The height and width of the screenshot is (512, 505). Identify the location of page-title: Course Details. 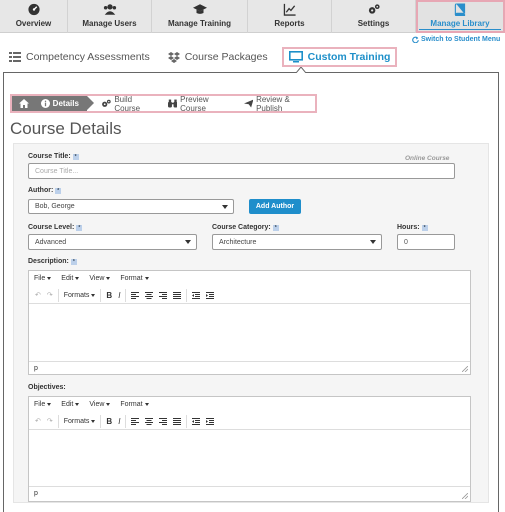
(66, 128).